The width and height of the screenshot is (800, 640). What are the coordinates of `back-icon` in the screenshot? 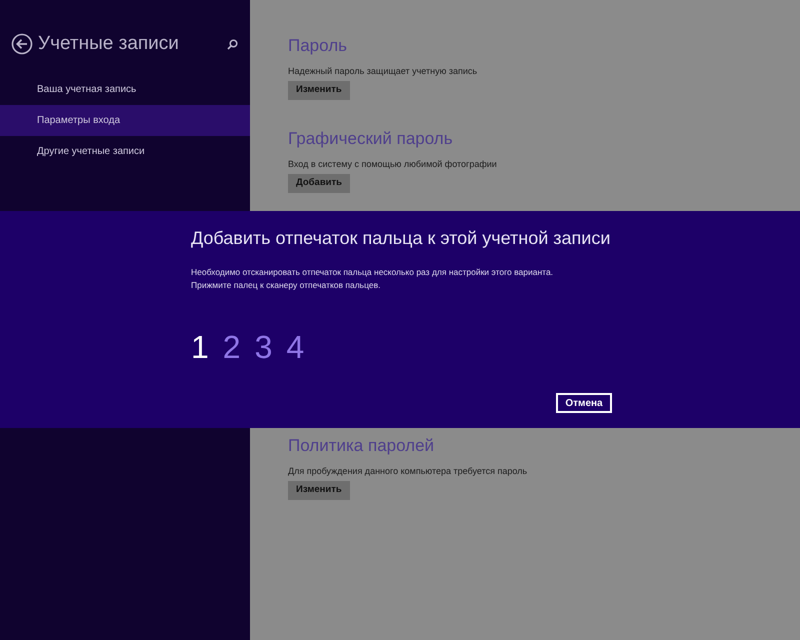 It's located at (22, 44).